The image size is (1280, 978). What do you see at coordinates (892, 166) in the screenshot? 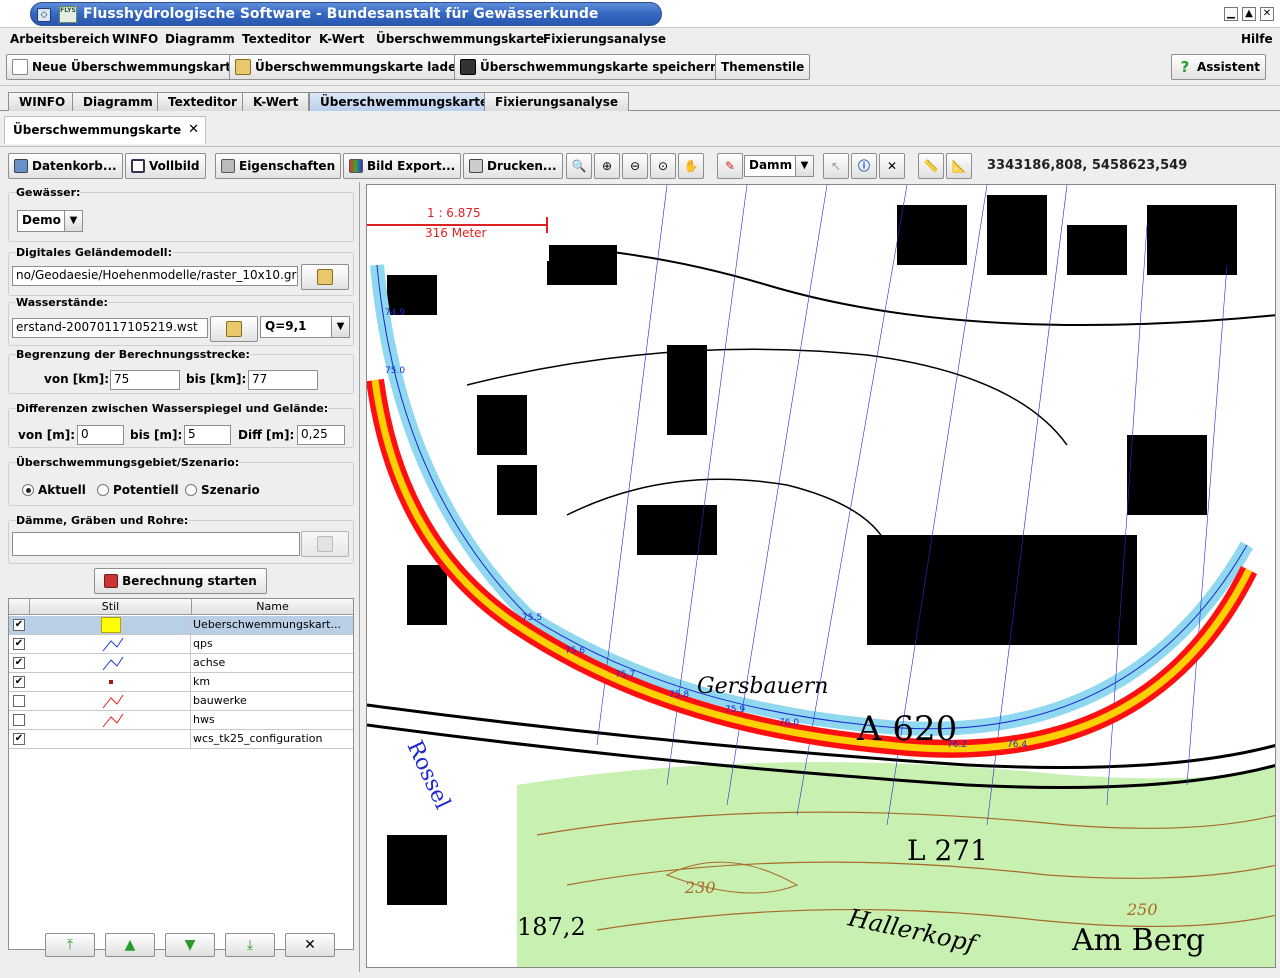
I see `delete-icon: ✕` at bounding box center [892, 166].